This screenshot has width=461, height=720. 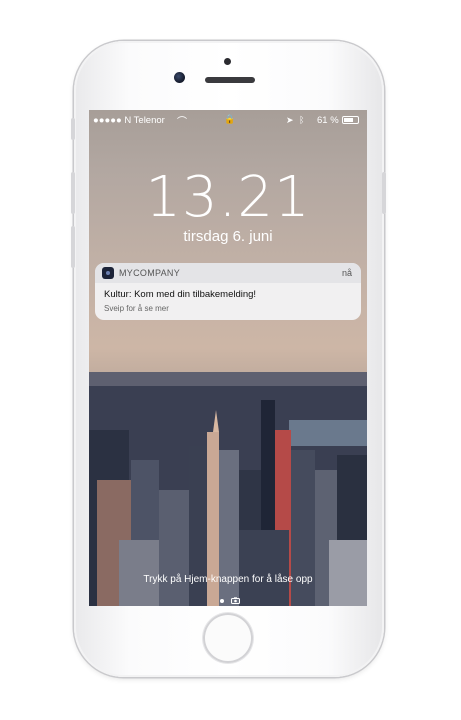 I want to click on volume-down-button, so click(x=73, y=247).